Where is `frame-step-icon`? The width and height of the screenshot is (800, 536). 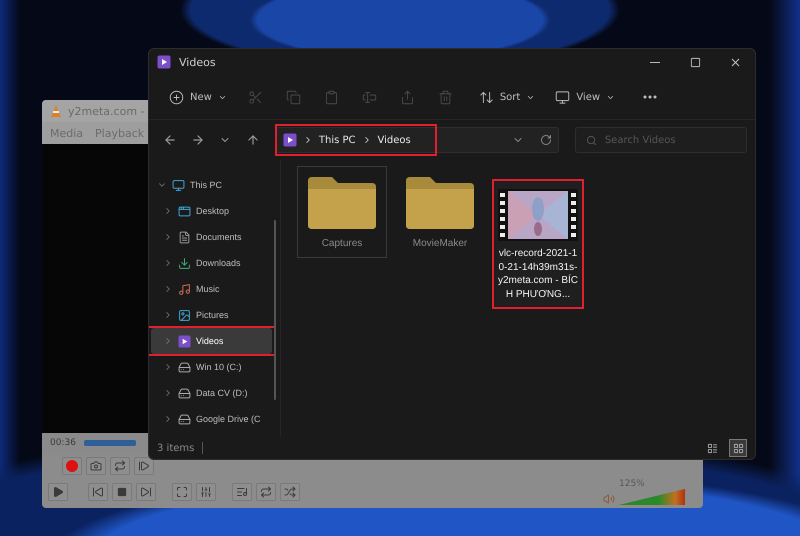
frame-step-icon is located at coordinates (144, 466).